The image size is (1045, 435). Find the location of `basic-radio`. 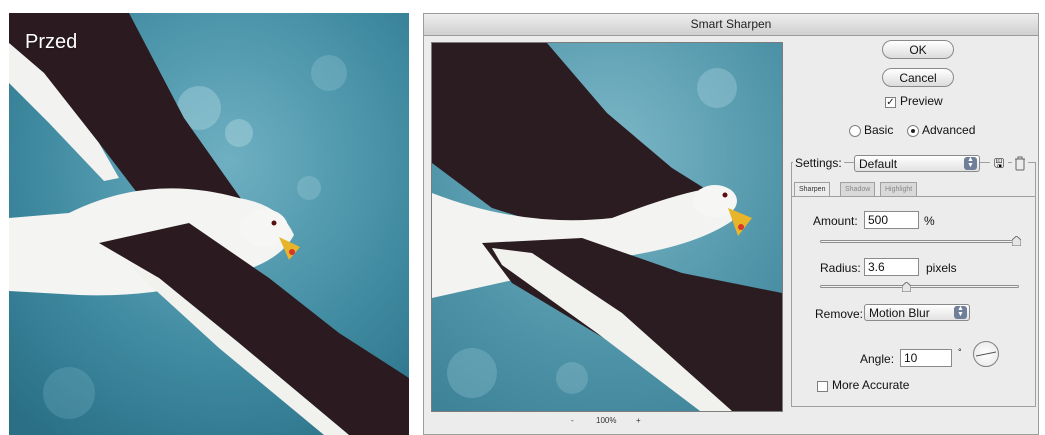

basic-radio is located at coordinates (855, 131).